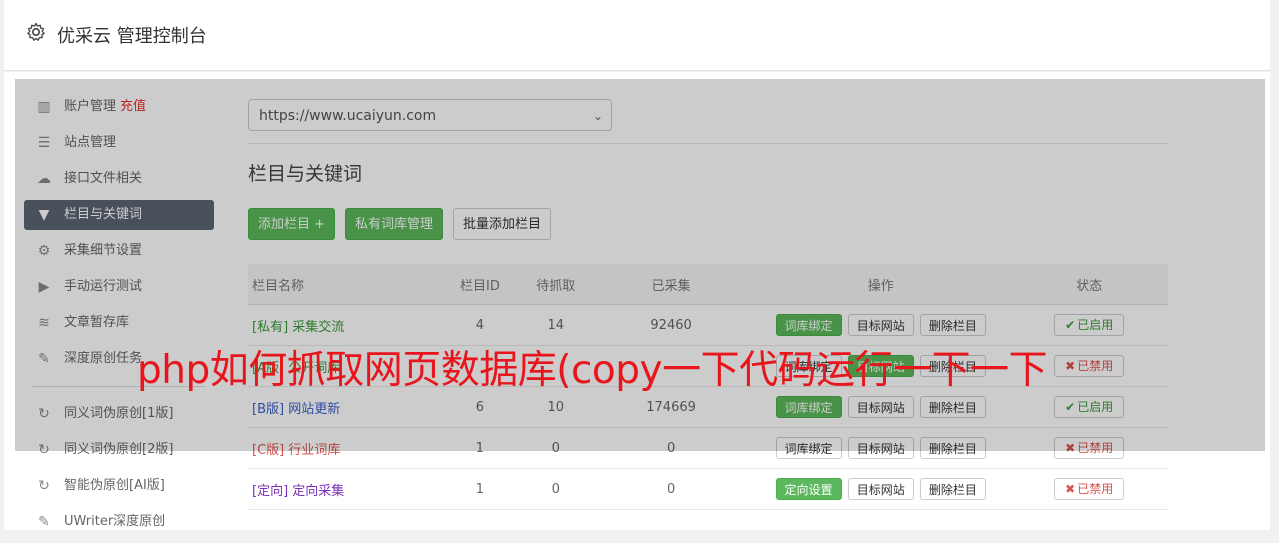 The image size is (1279, 543). I want to click on header-collected: 已采集, so click(671, 284).